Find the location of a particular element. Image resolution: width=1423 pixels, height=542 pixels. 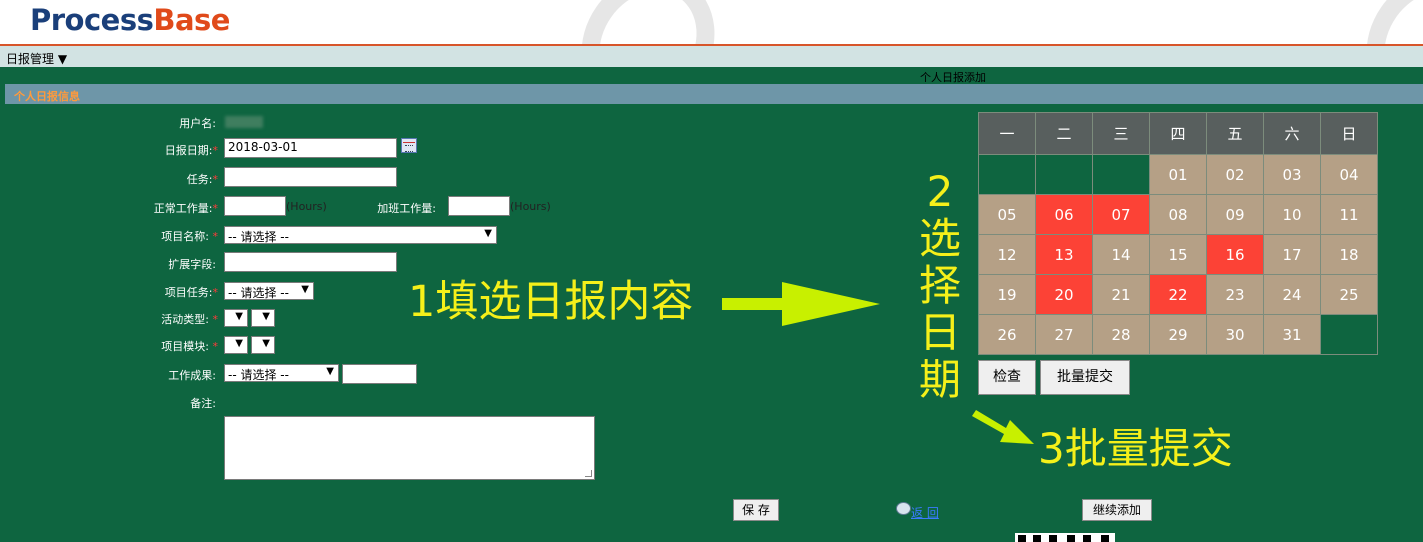

overtime-unit: (Hours) is located at coordinates (530, 206).